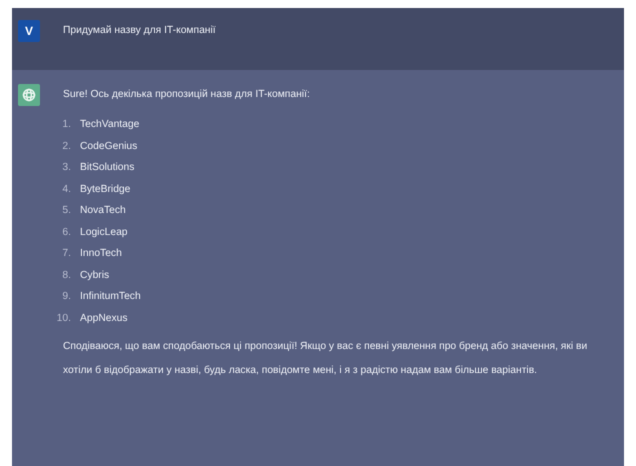 This screenshot has width=636, height=466. What do you see at coordinates (187, 95) in the screenshot?
I see `message-text: Sure! Ось декілька пропозицій назв для IT-компанії:` at bounding box center [187, 95].